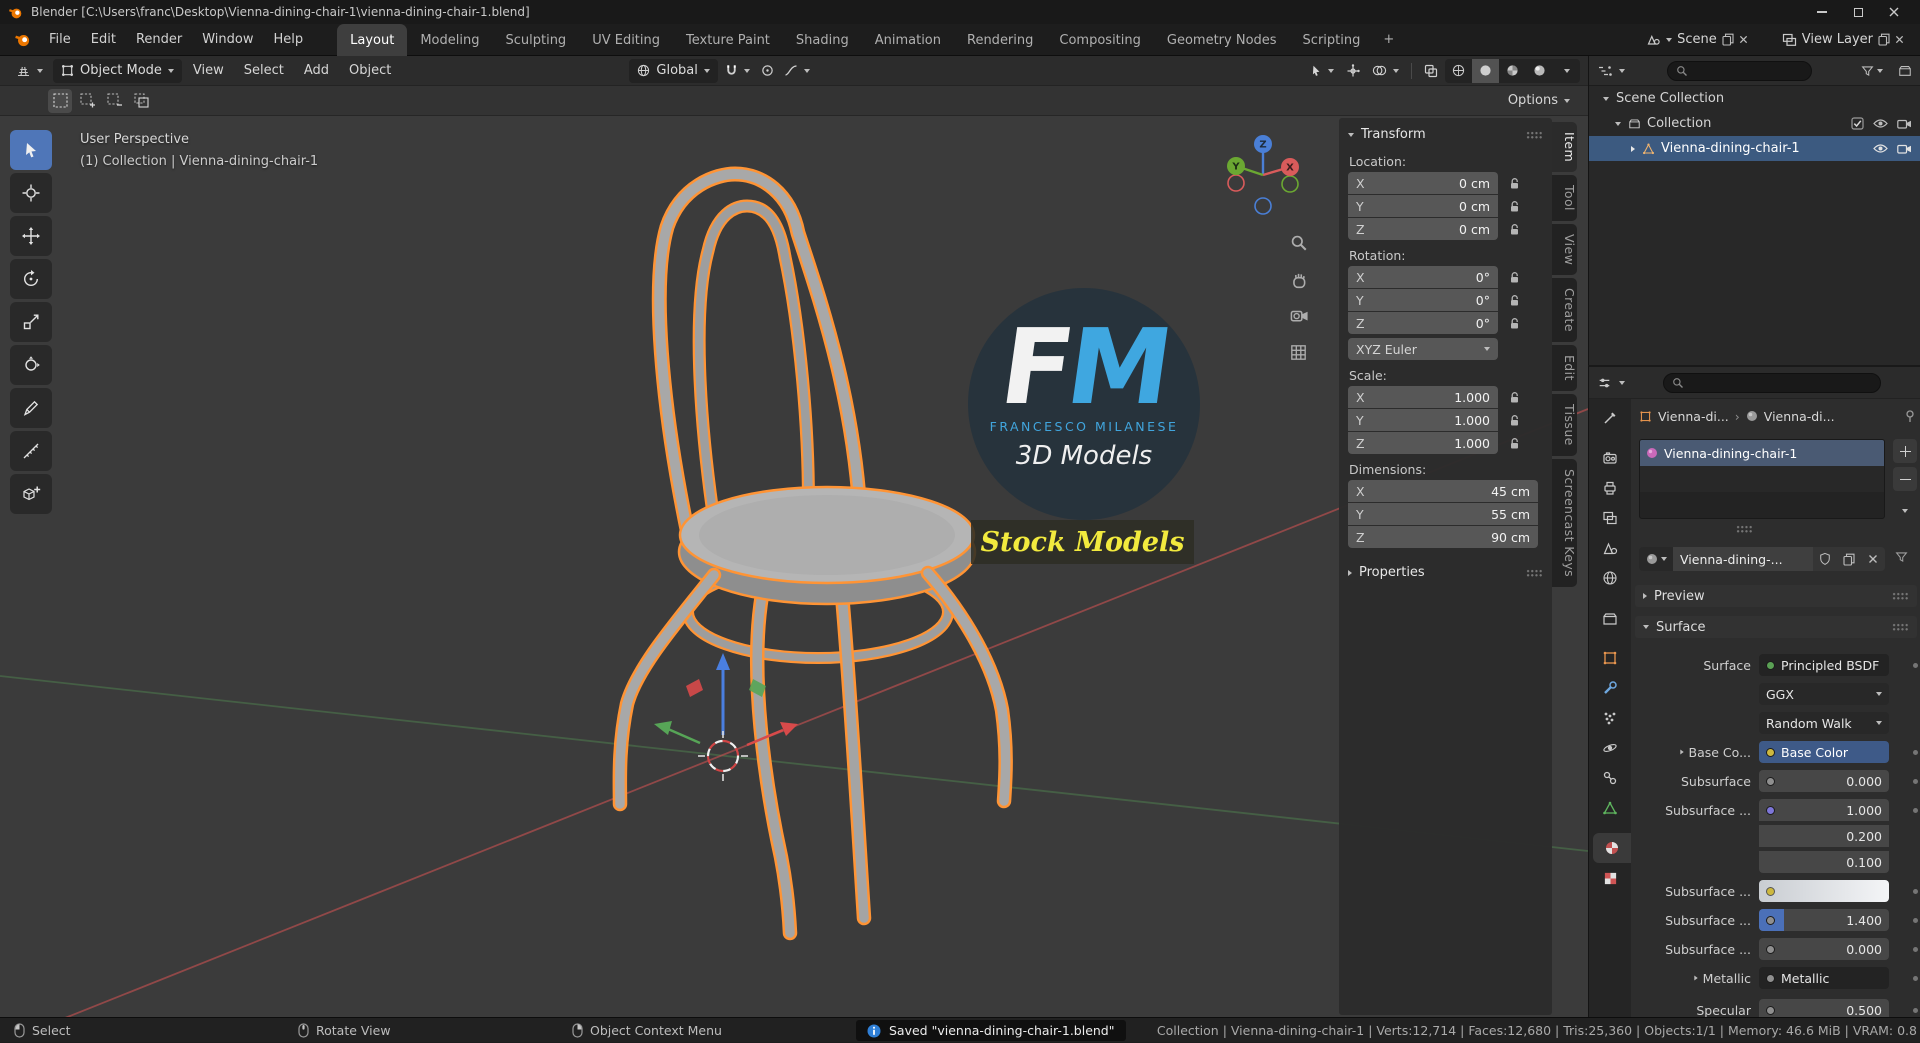 The width and height of the screenshot is (1920, 1043). I want to click on subsurface-method-dropdown: Random Walk, so click(1824, 723).